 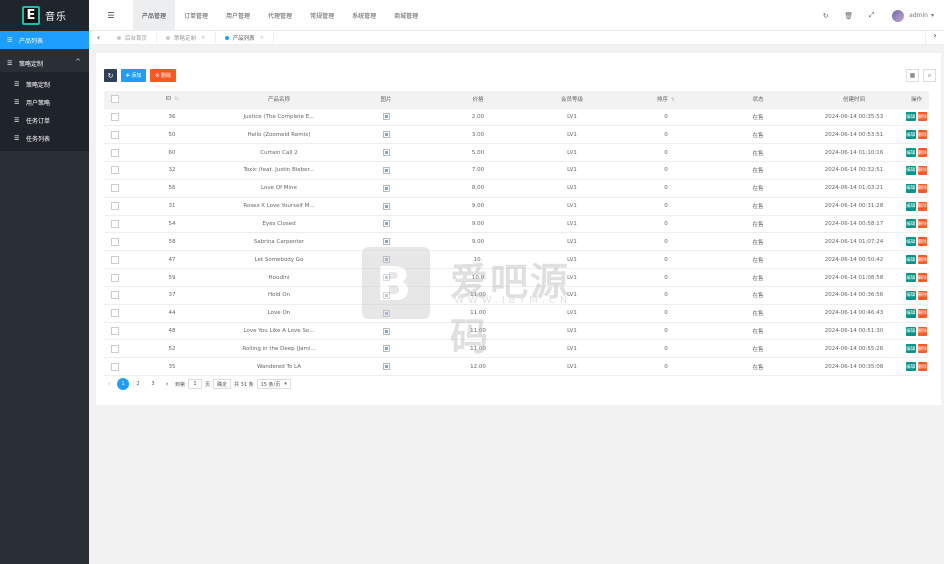 What do you see at coordinates (406, 15) in the screenshot?
I see `tab-mall-management: 商城管理` at bounding box center [406, 15].